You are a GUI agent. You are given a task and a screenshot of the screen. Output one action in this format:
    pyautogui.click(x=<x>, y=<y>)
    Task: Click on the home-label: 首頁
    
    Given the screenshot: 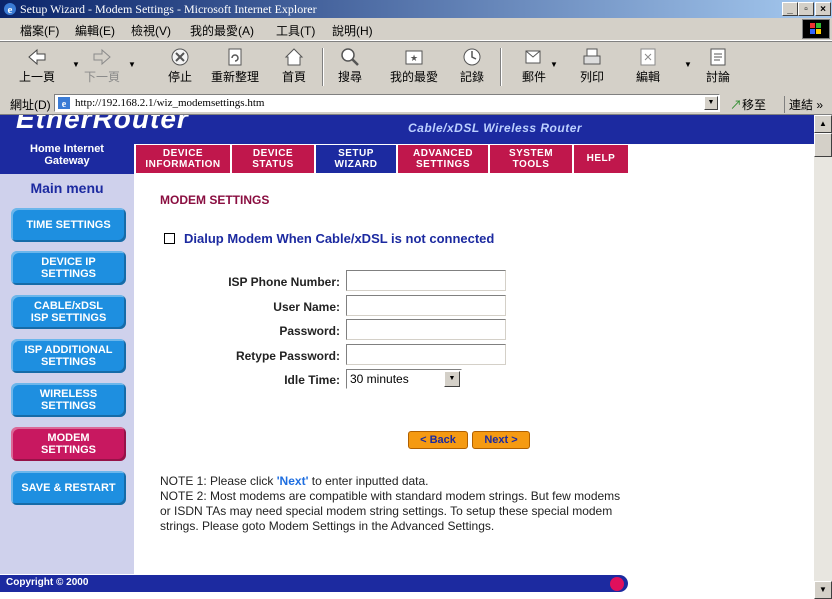 What is the action you would take?
    pyautogui.click(x=293, y=77)
    